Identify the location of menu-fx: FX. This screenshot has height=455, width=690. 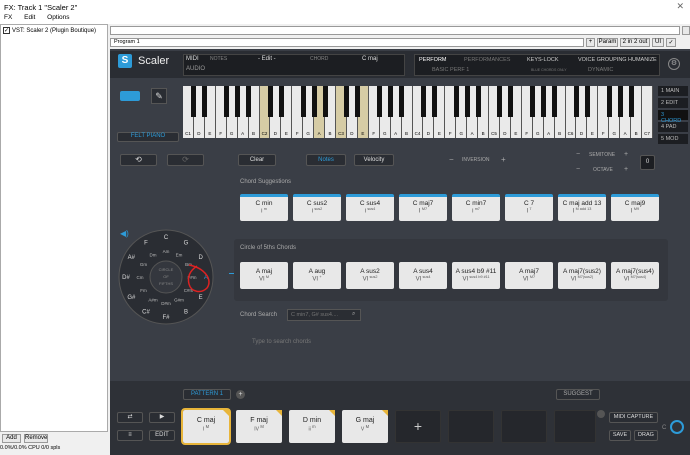
(8, 17).